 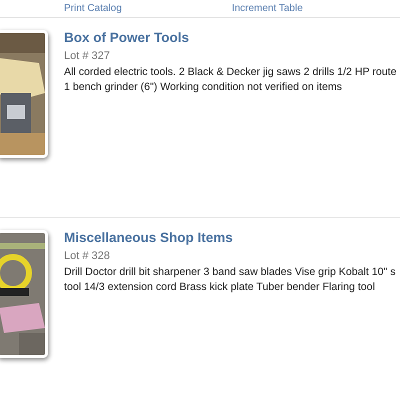 What do you see at coordinates (230, 80) in the screenshot?
I see `lot-description: All corded electric tools. 2 Black & Decker jig saws 2 drills 1/2 HP route 1 bench grinder (6") Working condition not verified on items` at bounding box center [230, 80].